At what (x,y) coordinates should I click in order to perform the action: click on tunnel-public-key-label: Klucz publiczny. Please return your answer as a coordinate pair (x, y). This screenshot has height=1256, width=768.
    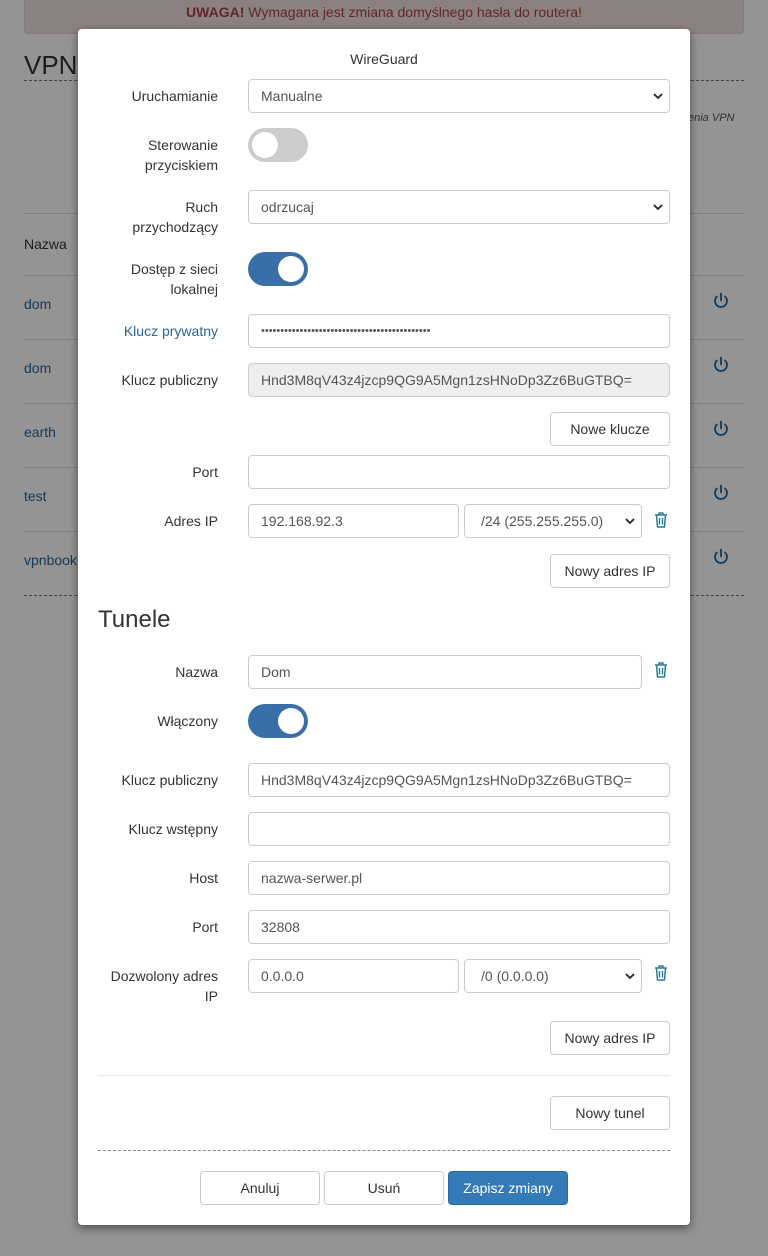
    Looking at the image, I should click on (170, 780).